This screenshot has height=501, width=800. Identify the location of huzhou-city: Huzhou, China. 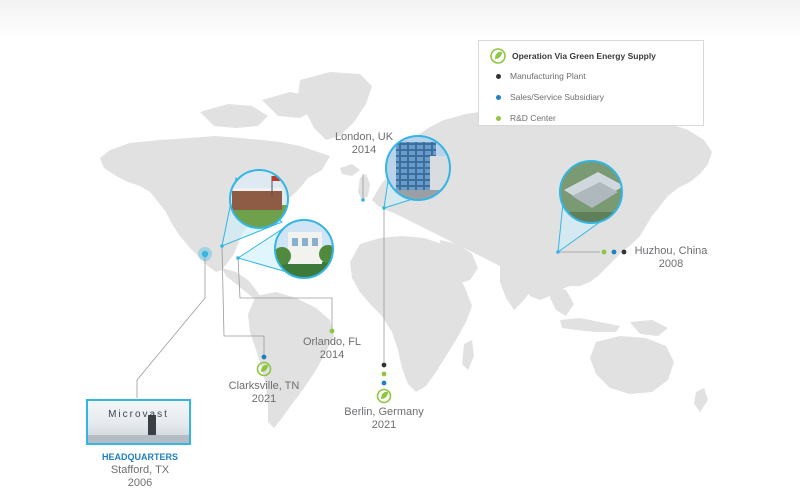
(671, 251).